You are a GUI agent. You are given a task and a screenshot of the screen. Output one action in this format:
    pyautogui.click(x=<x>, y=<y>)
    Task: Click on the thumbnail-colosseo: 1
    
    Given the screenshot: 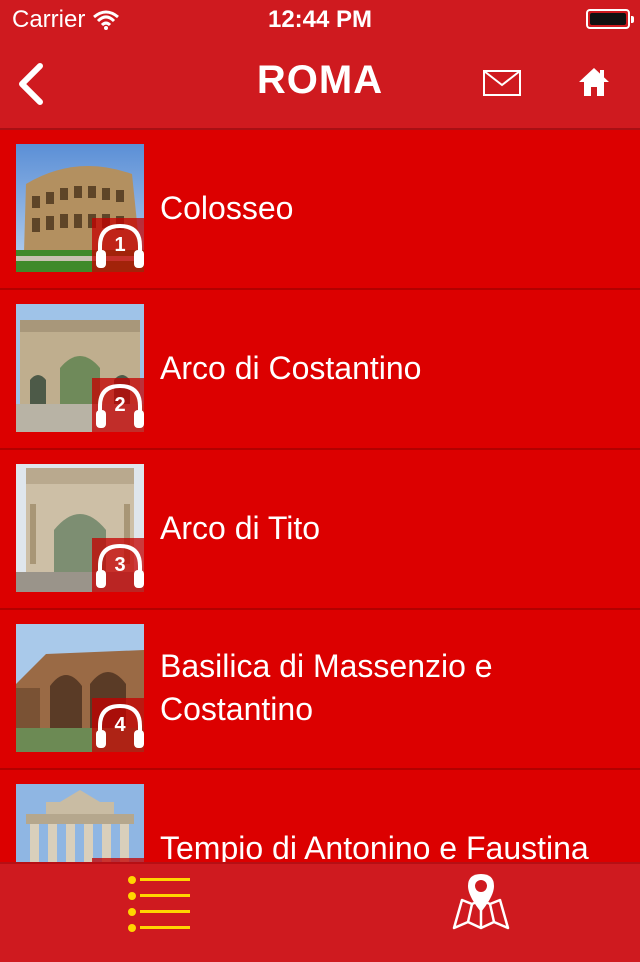 What is the action you would take?
    pyautogui.click(x=80, y=208)
    